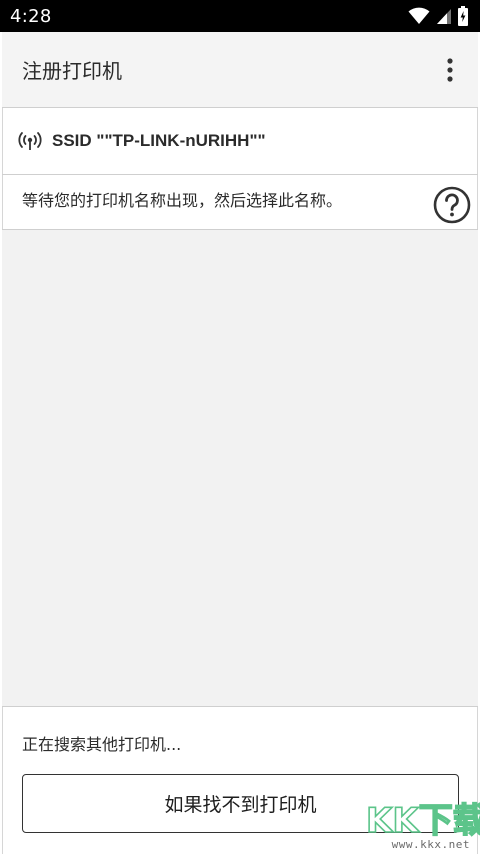 The width and height of the screenshot is (480, 854). I want to click on more-vert-icon, so click(450, 69).